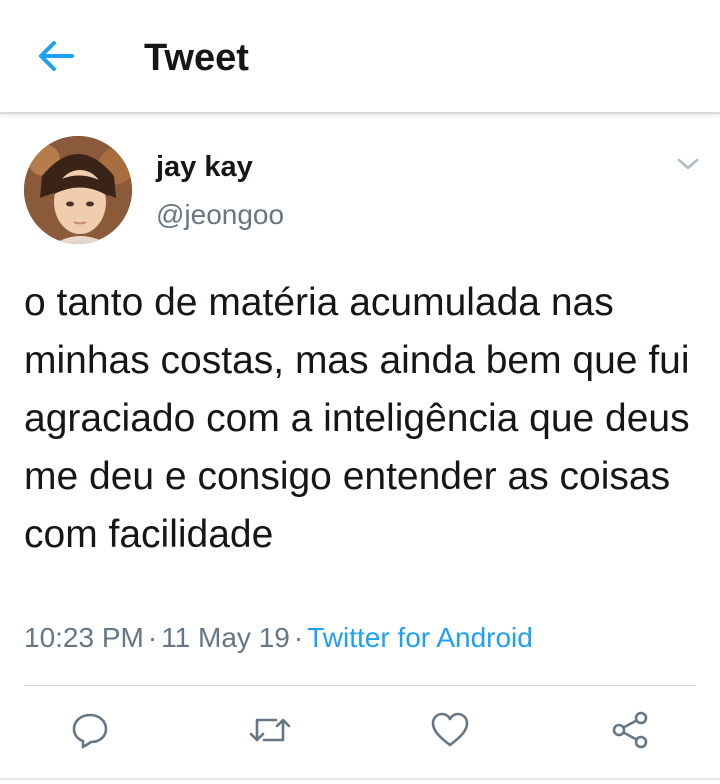 The height and width of the screenshot is (784, 720). What do you see at coordinates (204, 167) in the screenshot?
I see `author-name: jay kay` at bounding box center [204, 167].